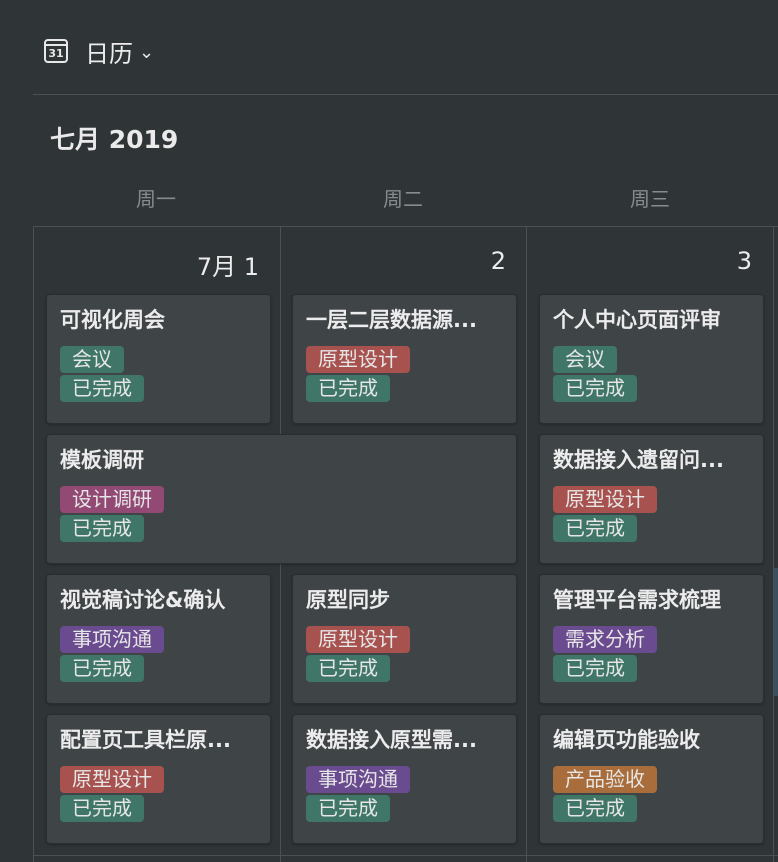  I want to click on event-title: 可视化周会, so click(112, 320).